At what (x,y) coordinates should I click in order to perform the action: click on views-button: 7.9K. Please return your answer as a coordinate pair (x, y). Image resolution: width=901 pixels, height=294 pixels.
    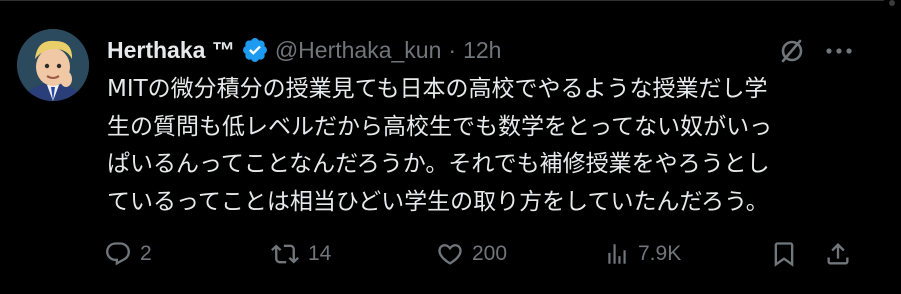
    Looking at the image, I should click on (642, 254).